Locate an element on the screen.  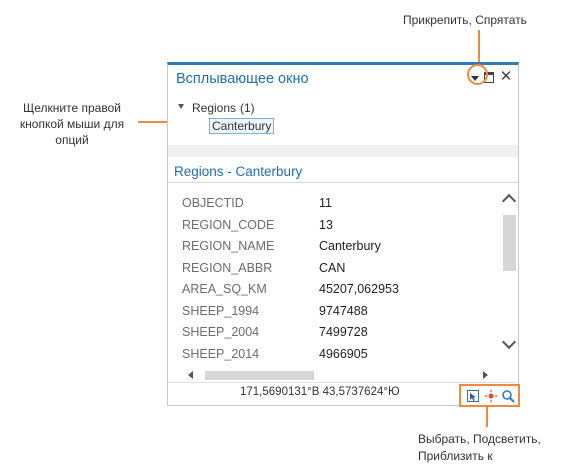
attribute-key: REGION_NAME is located at coordinates (228, 246).